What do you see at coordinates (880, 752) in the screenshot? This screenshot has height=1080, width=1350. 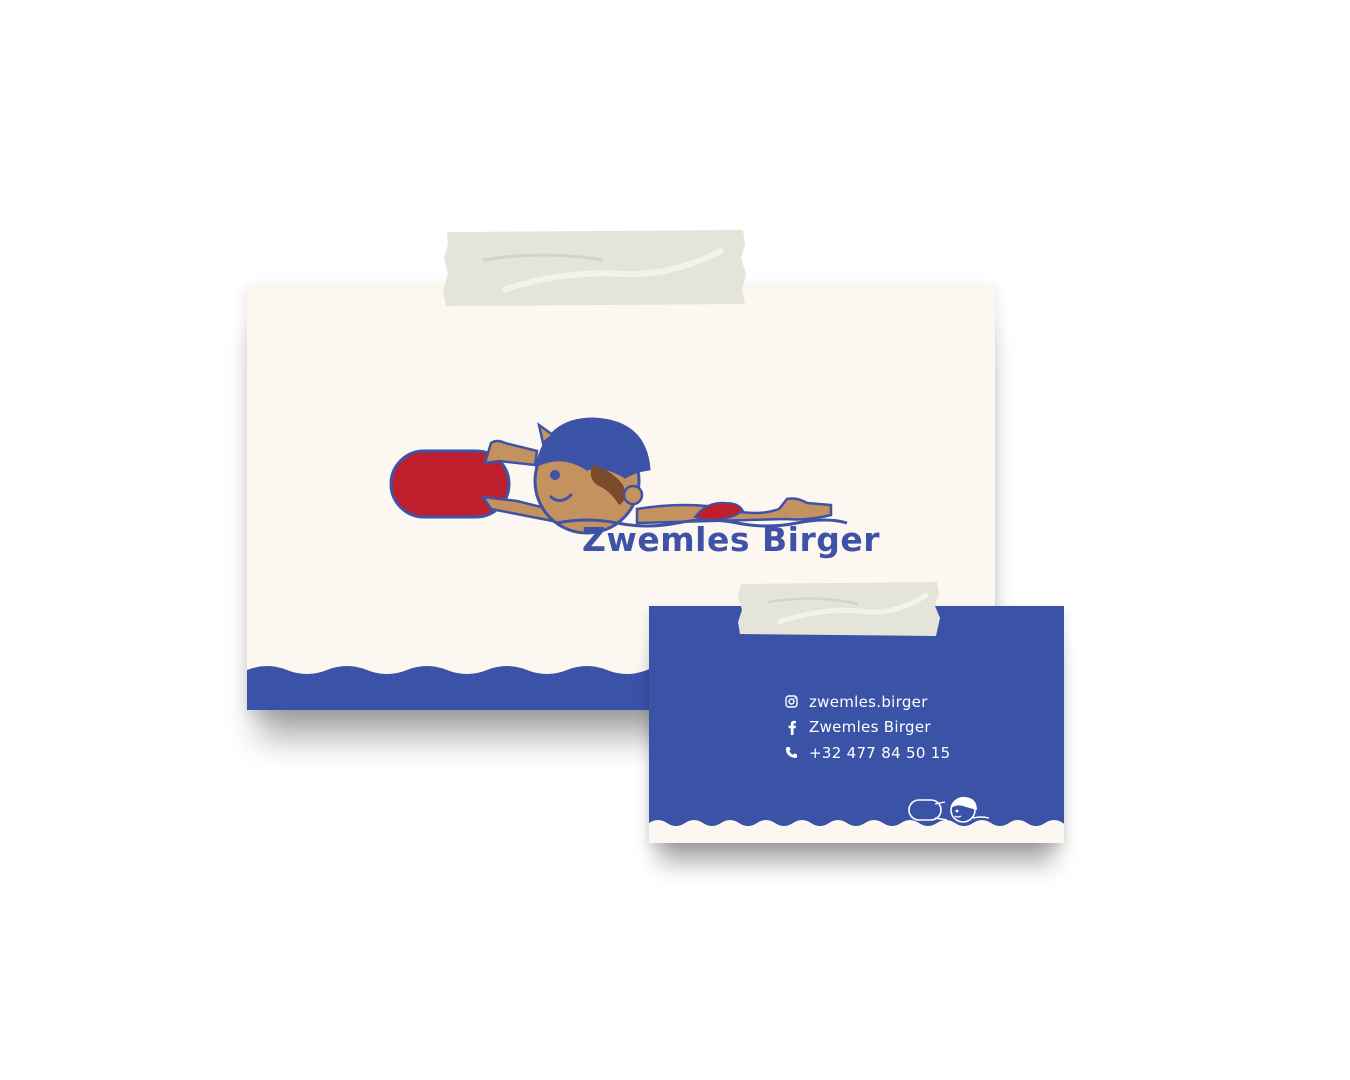 I see `phone-number: +32 477 84 50 15` at bounding box center [880, 752].